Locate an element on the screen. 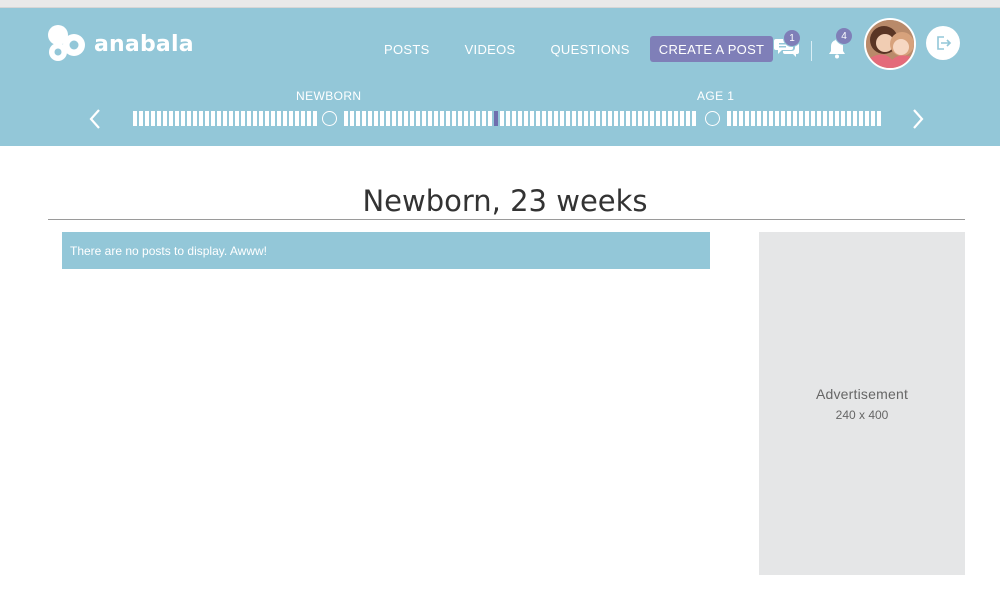  create-post-button: CREATE A POST is located at coordinates (711, 49).